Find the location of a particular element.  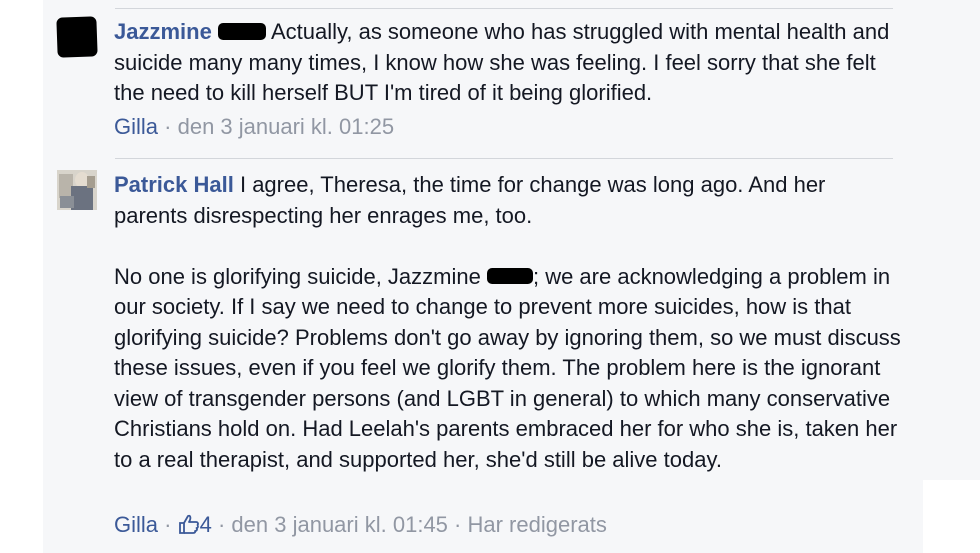

comment-timestamp: den 3 januari kl. 01:45 is located at coordinates (339, 524).